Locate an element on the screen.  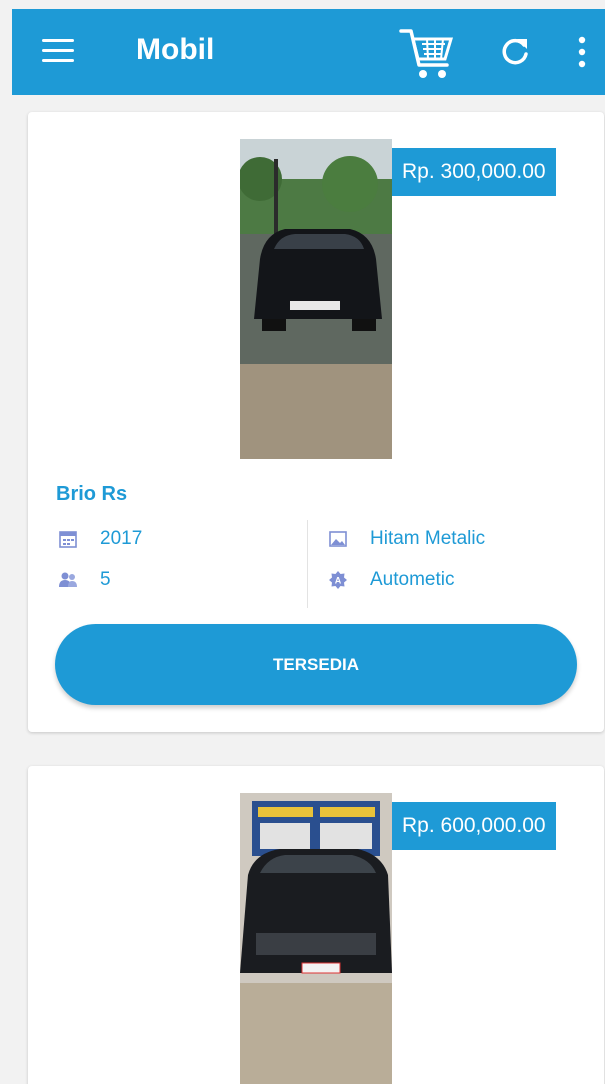
hamburger-menu-icon is located at coordinates (58, 51).